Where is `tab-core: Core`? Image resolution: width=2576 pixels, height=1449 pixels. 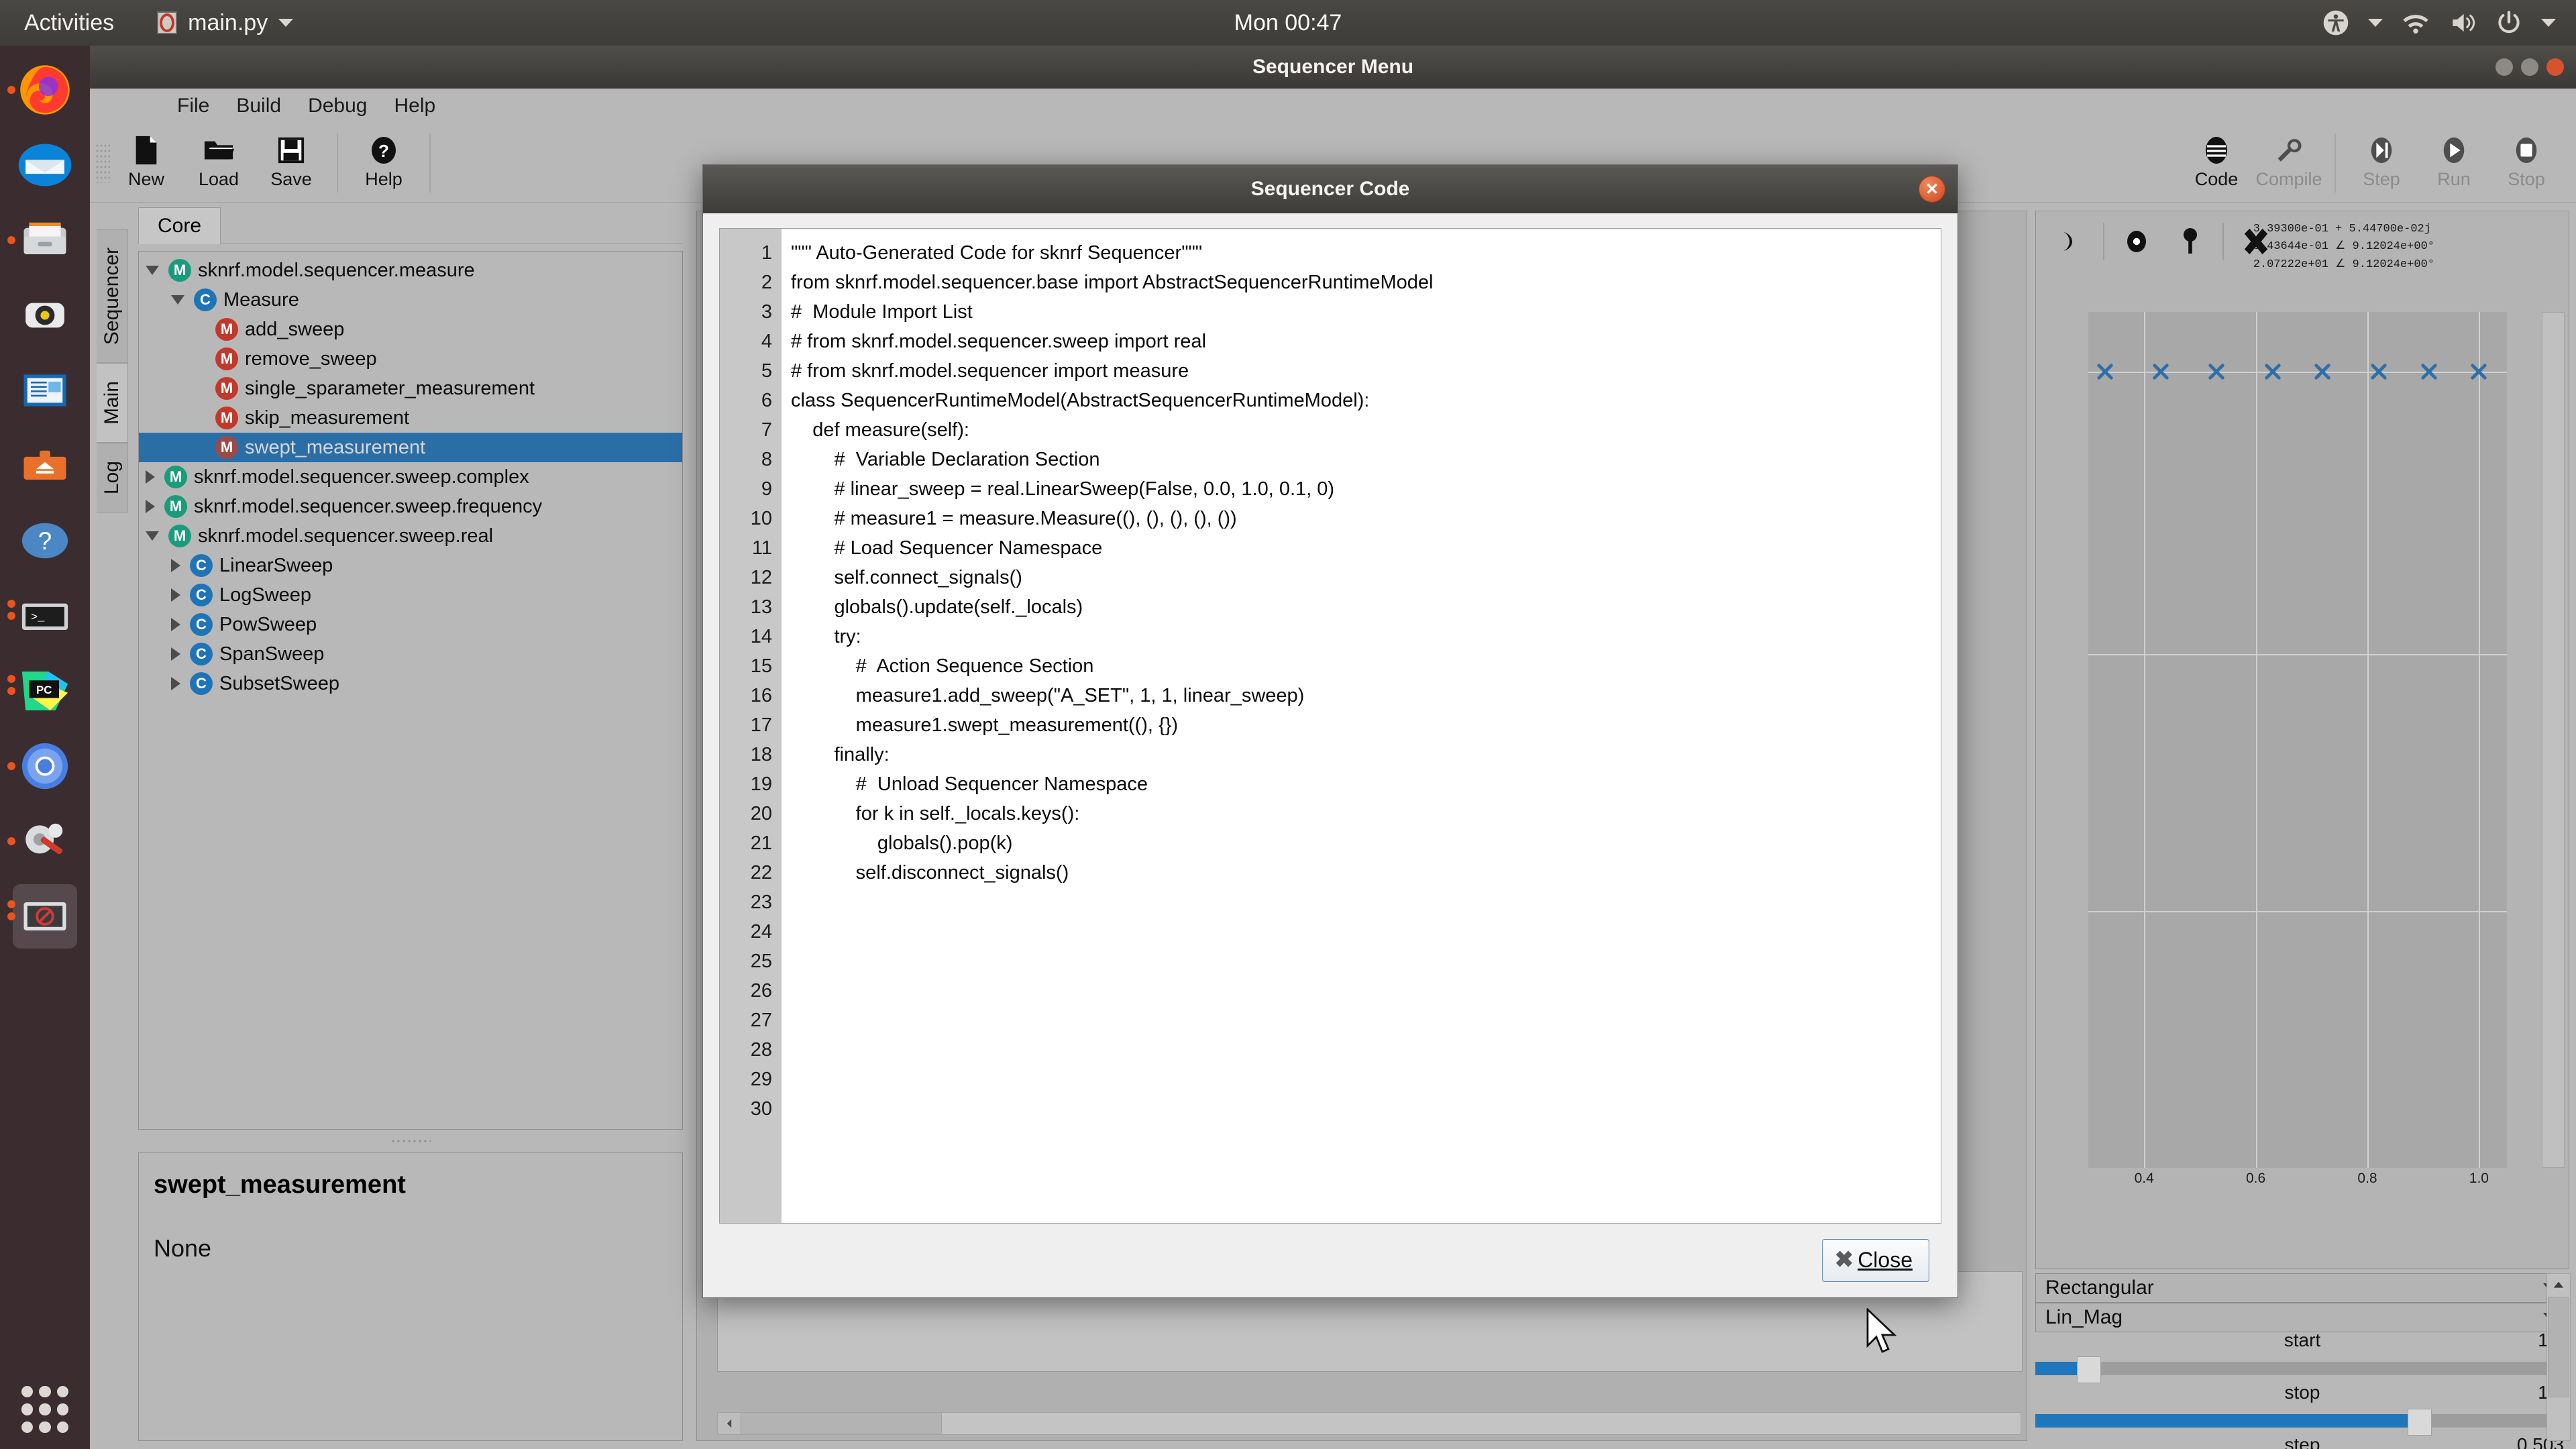
tab-core: Core is located at coordinates (179, 225).